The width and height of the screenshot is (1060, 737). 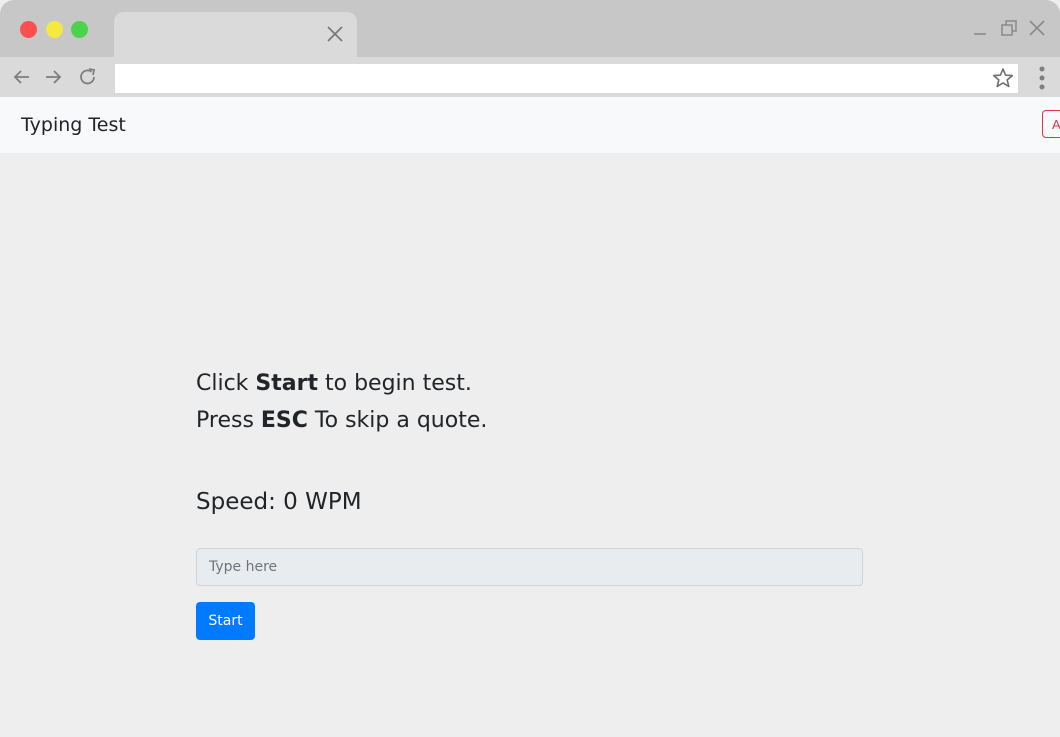 I want to click on menu-dots-icon, so click(x=1042, y=78).